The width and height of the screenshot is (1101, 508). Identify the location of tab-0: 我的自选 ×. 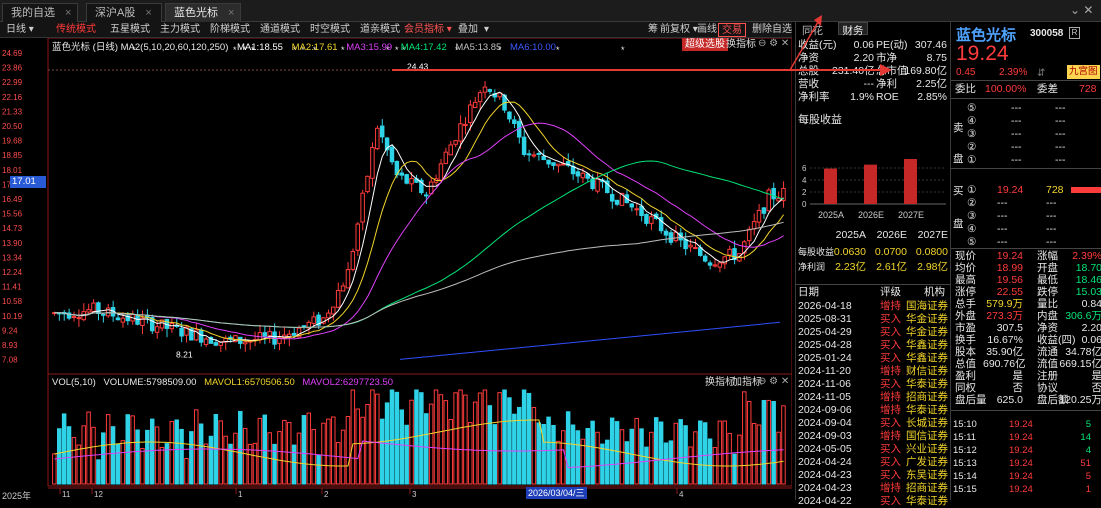
(40, 12).